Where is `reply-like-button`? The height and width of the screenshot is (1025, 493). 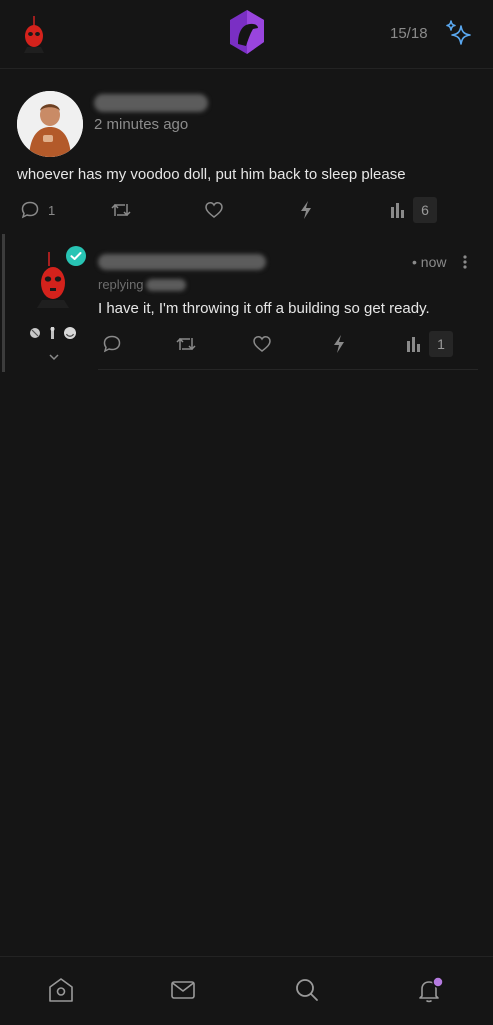
reply-like-button is located at coordinates (262, 344).